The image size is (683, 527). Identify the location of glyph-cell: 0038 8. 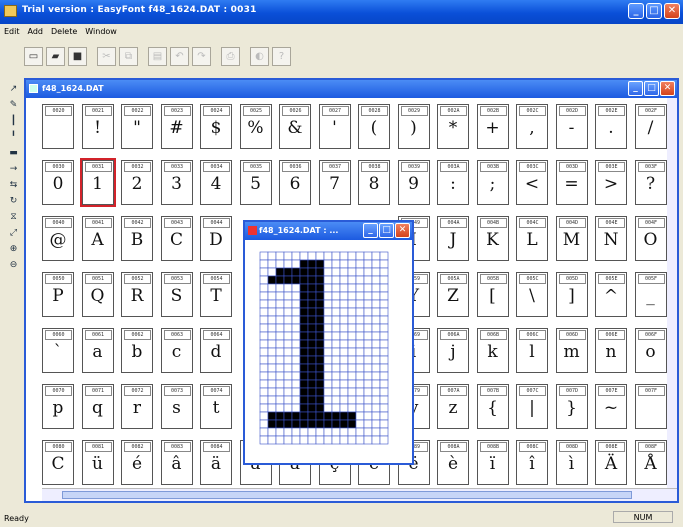
(374, 182).